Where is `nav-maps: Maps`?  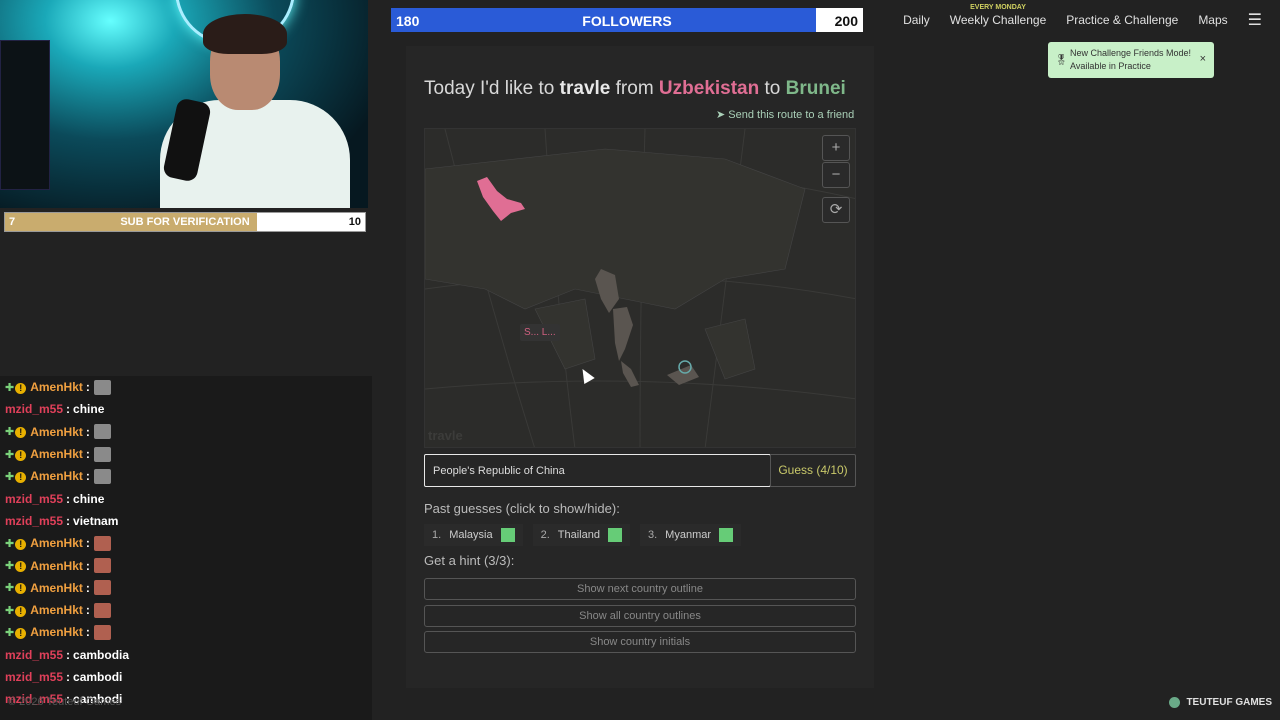
nav-maps: Maps is located at coordinates (1212, 20).